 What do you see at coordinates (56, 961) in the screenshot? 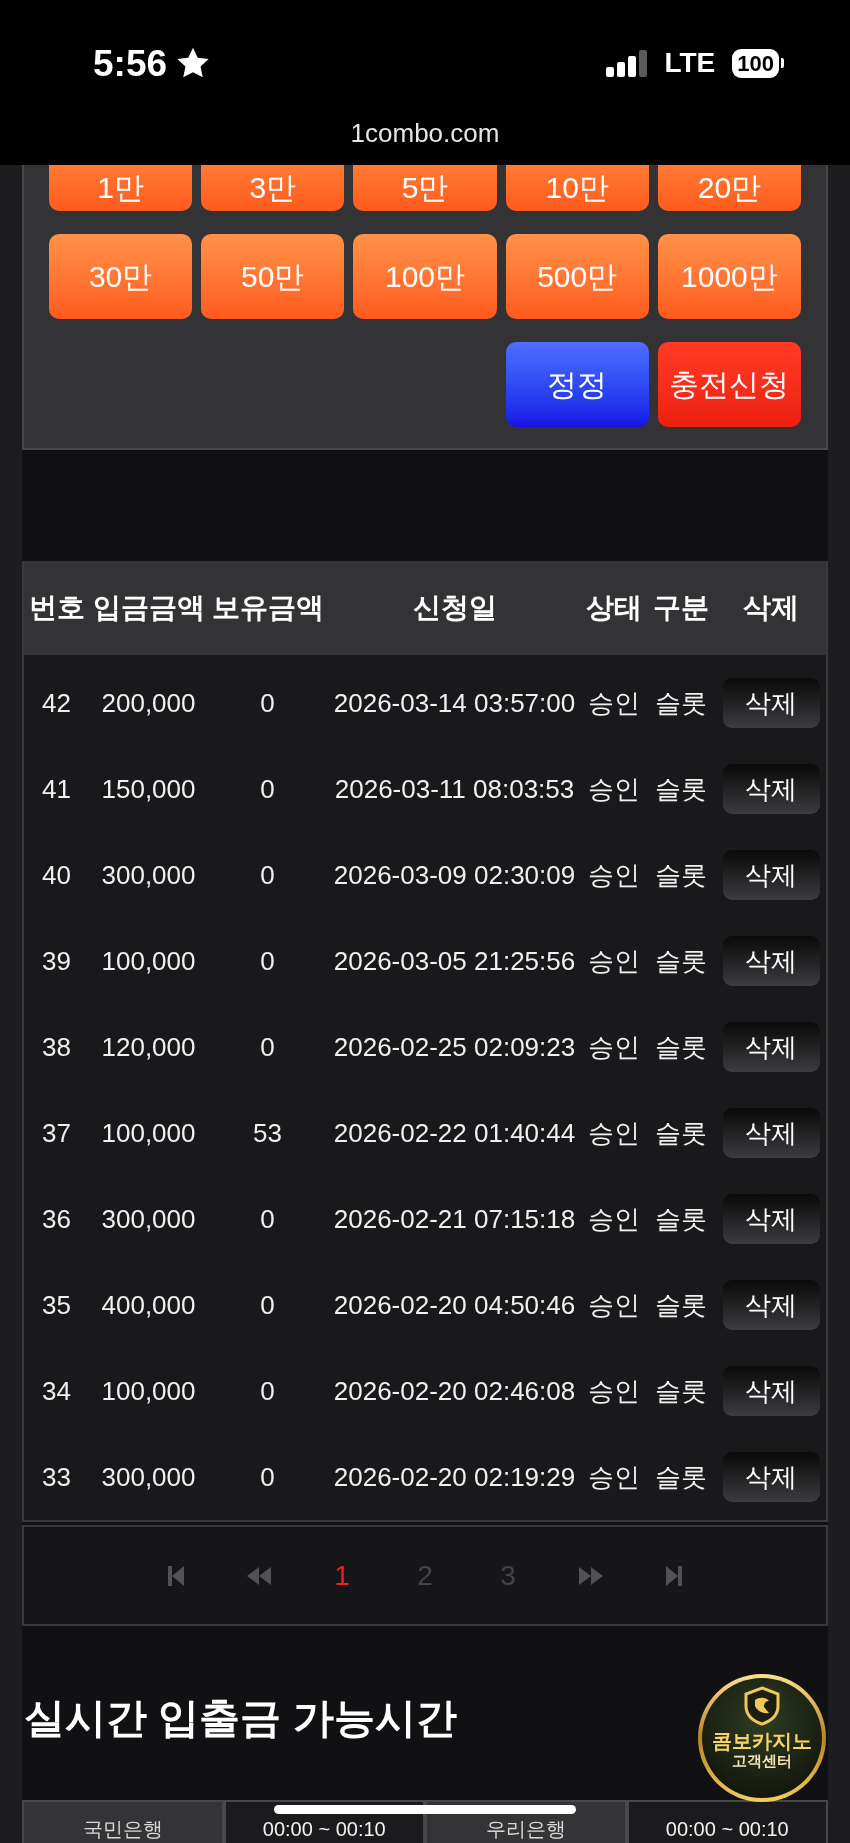
I see `table-cell-text: 39` at bounding box center [56, 961].